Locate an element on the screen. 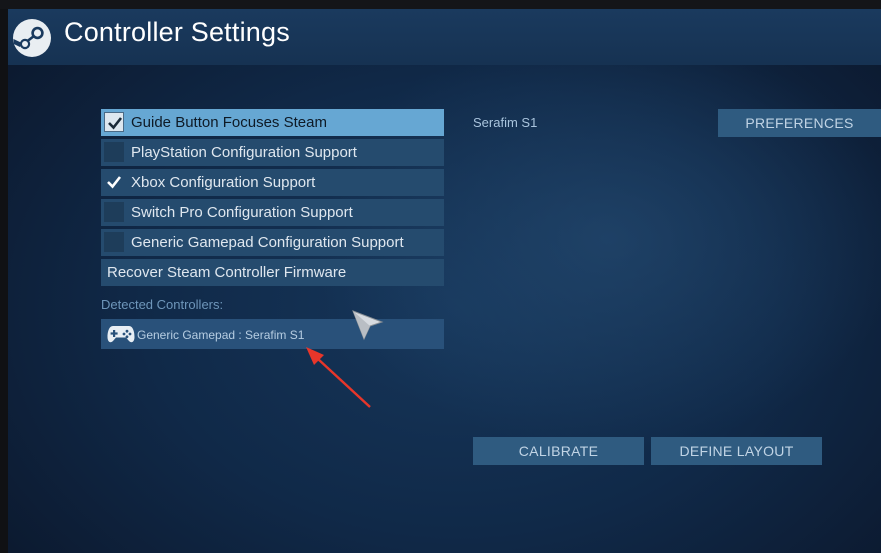 The height and width of the screenshot is (553, 881). option-switch-pro-support: Switch Pro Configuration Support is located at coordinates (272, 212).